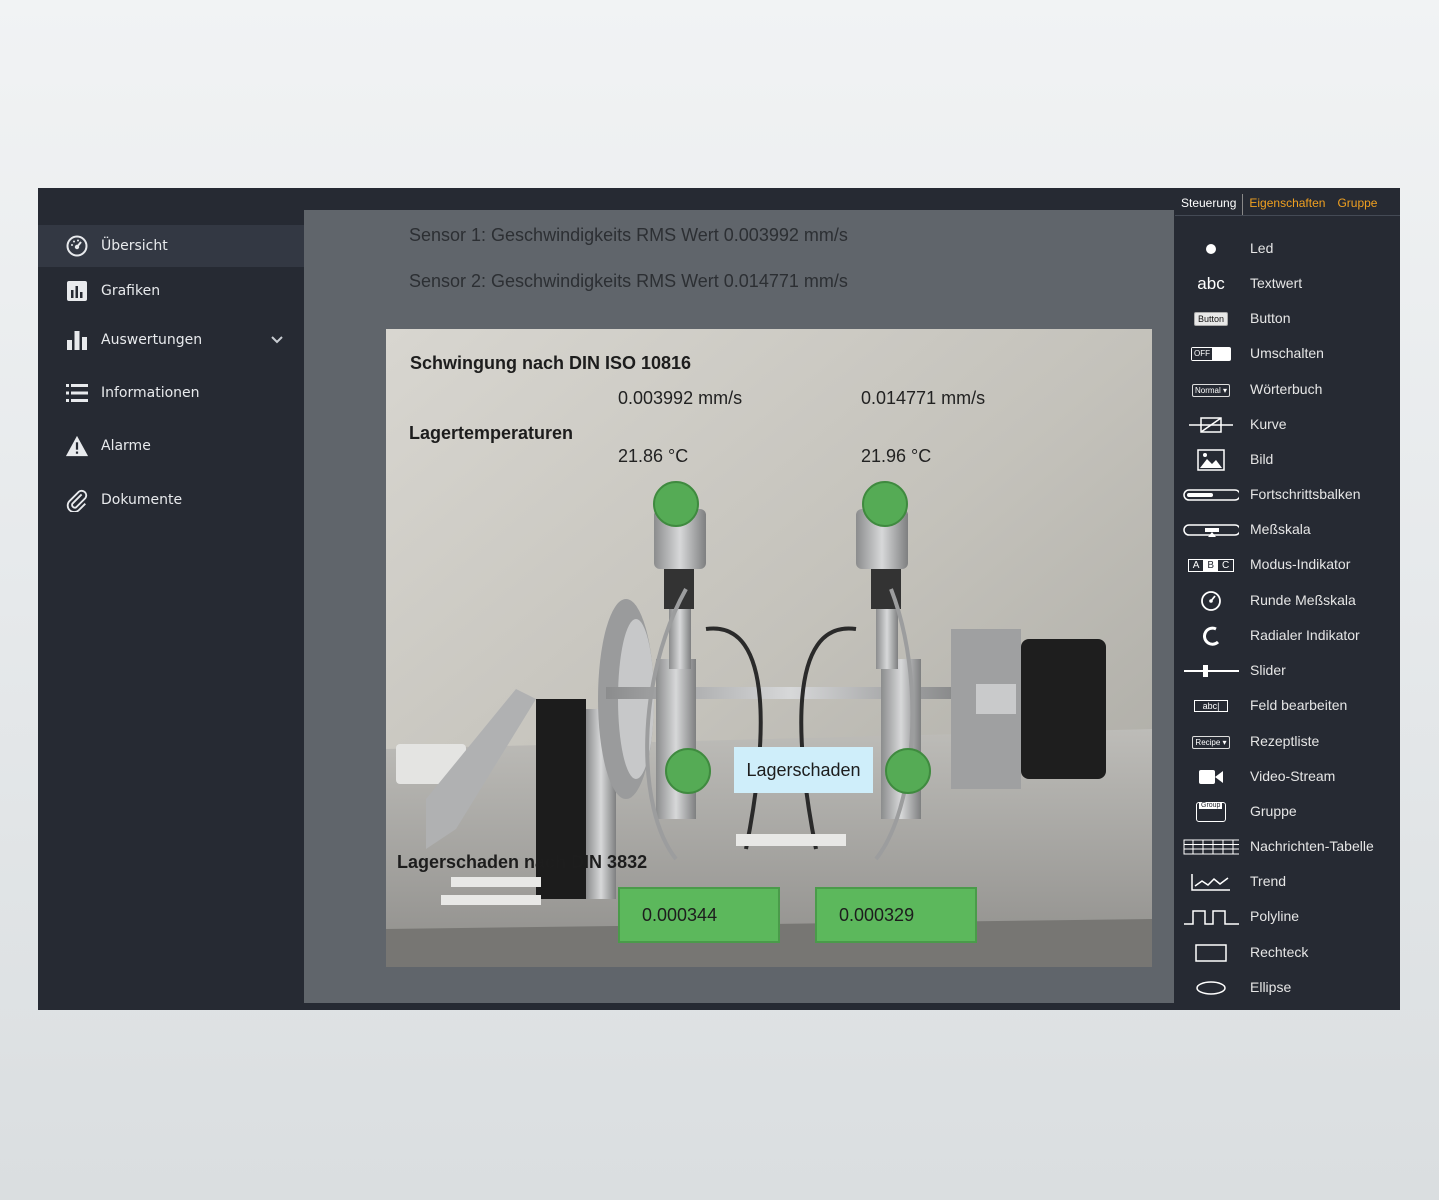  What do you see at coordinates (1211, 953) in the screenshot?
I see `rectangle-icon` at bounding box center [1211, 953].